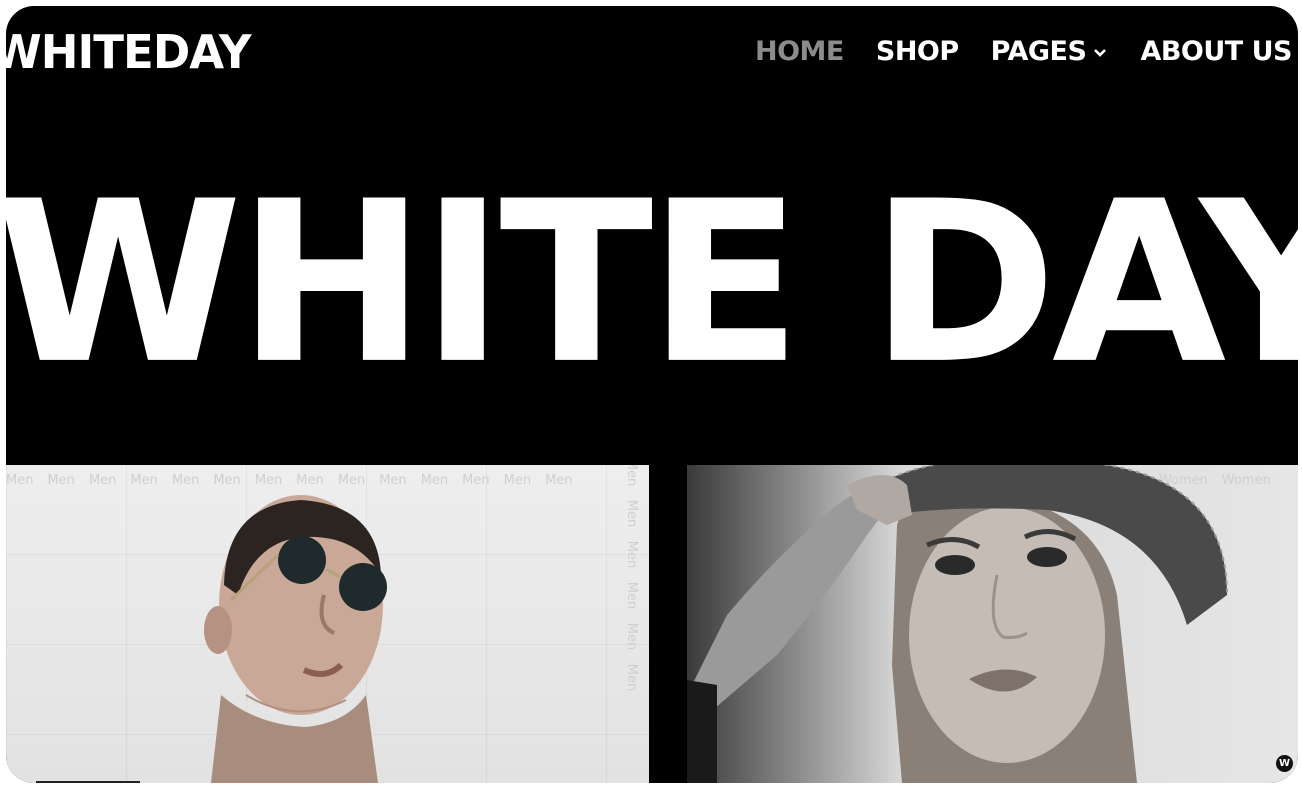  What do you see at coordinates (1216, 51) in the screenshot?
I see `nav-about-us: ABOUT US` at bounding box center [1216, 51].